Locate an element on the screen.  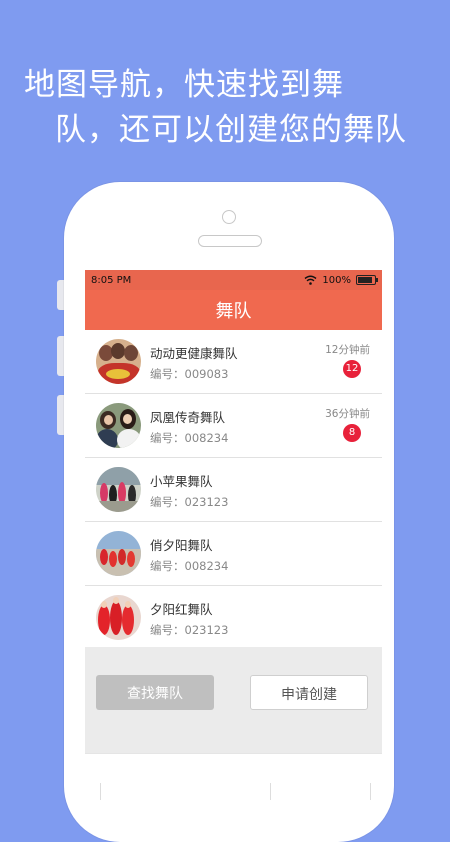
team-name: 凤凰传奇舞队 is located at coordinates (188, 417).